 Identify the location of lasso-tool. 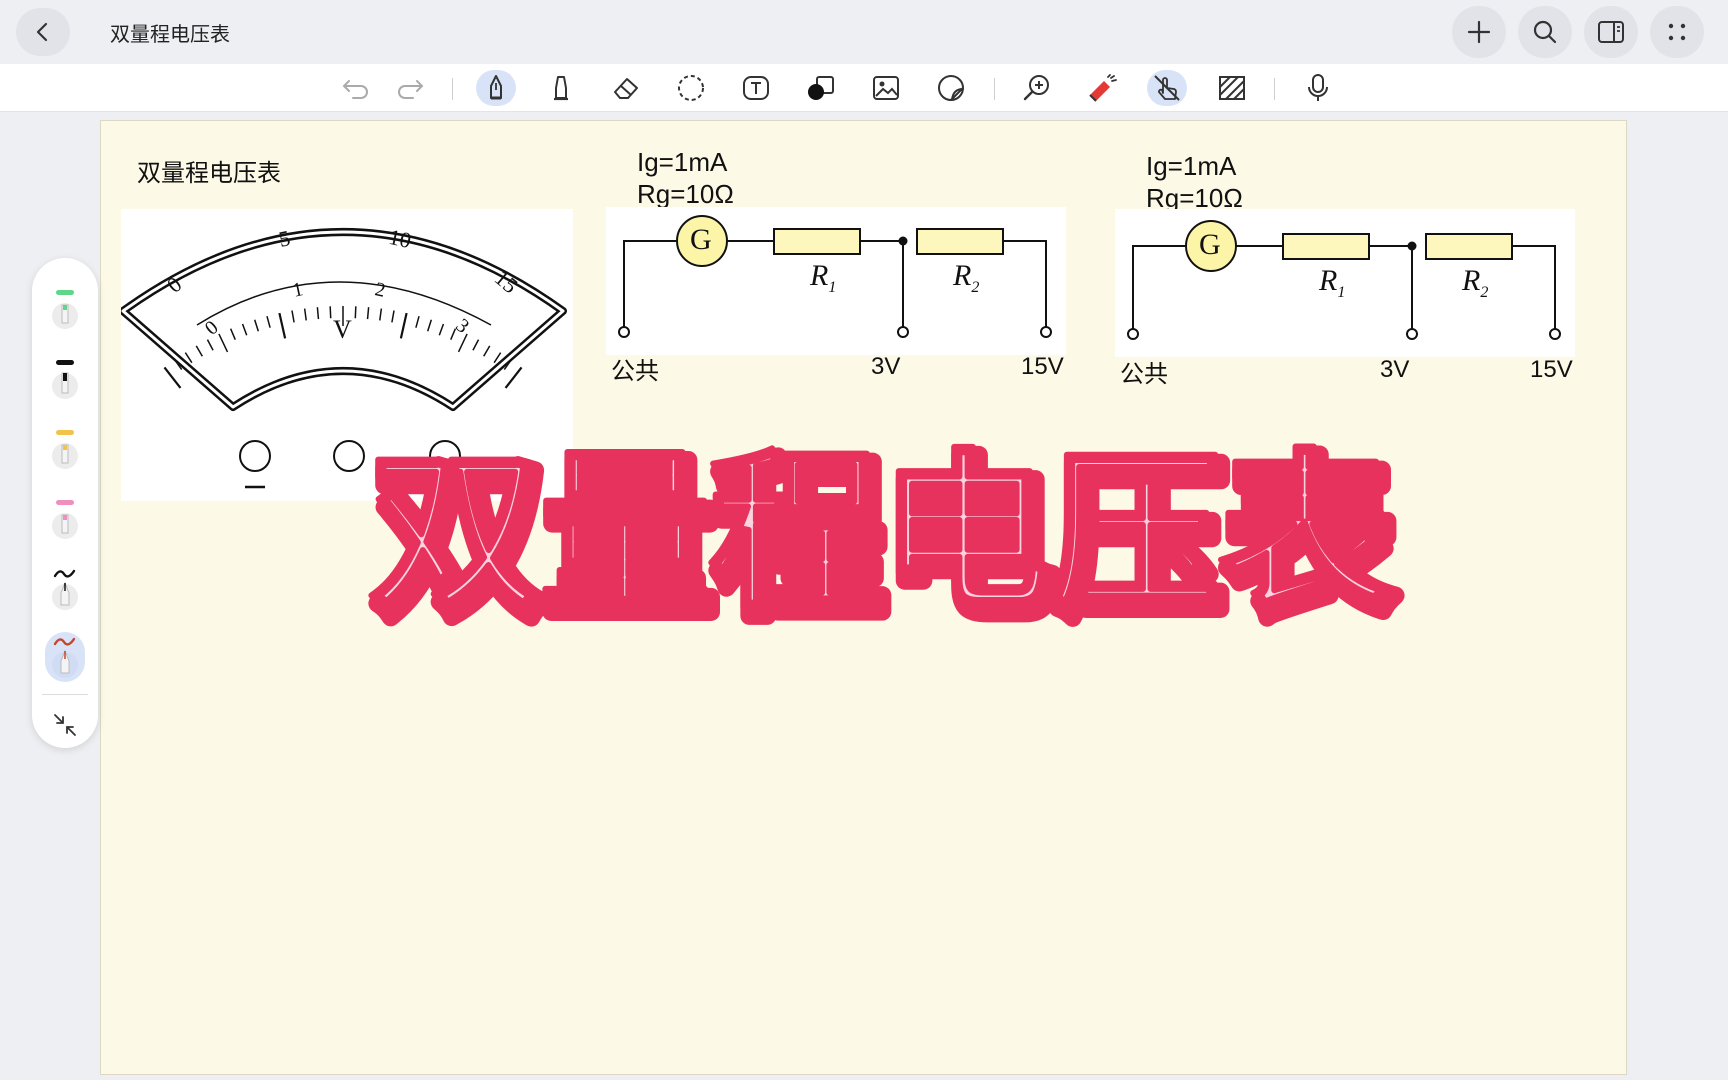
(691, 88).